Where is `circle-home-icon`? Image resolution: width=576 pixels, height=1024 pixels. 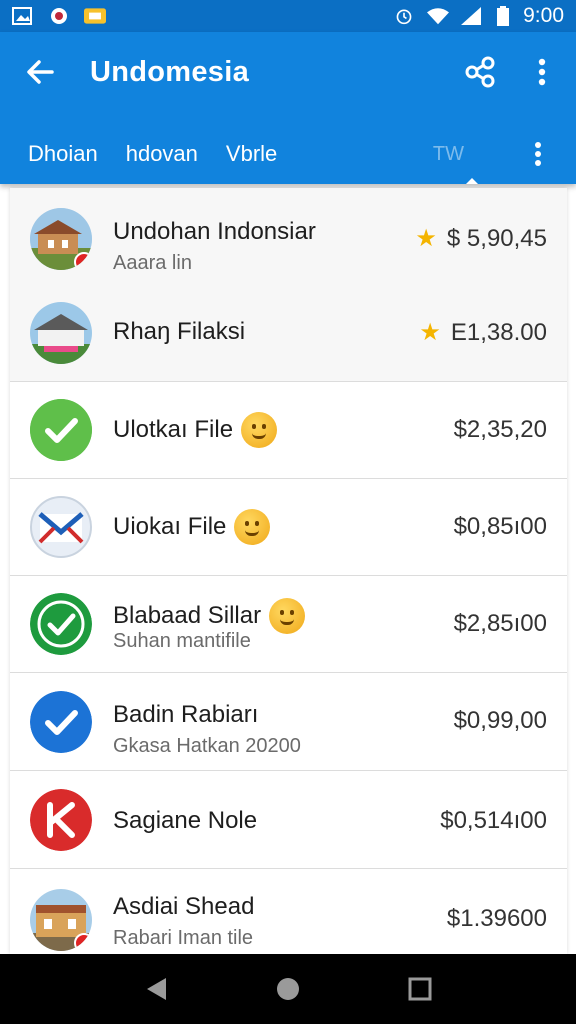
circle-home-icon is located at coordinates (288, 989).